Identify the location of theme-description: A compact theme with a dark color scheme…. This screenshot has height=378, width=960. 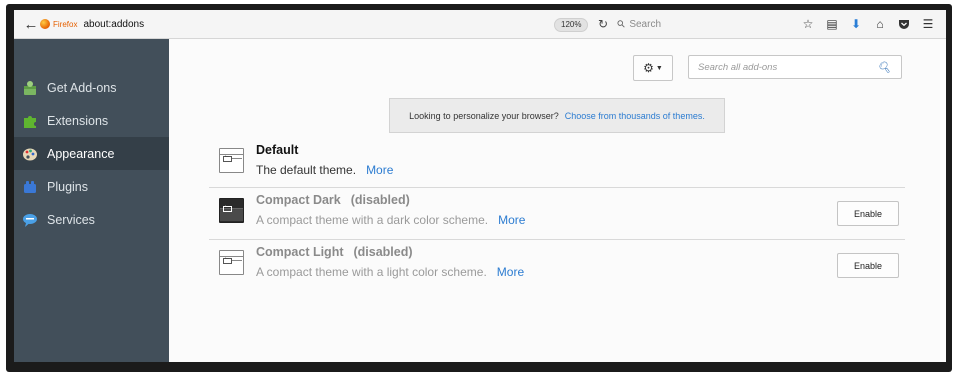
(391, 220).